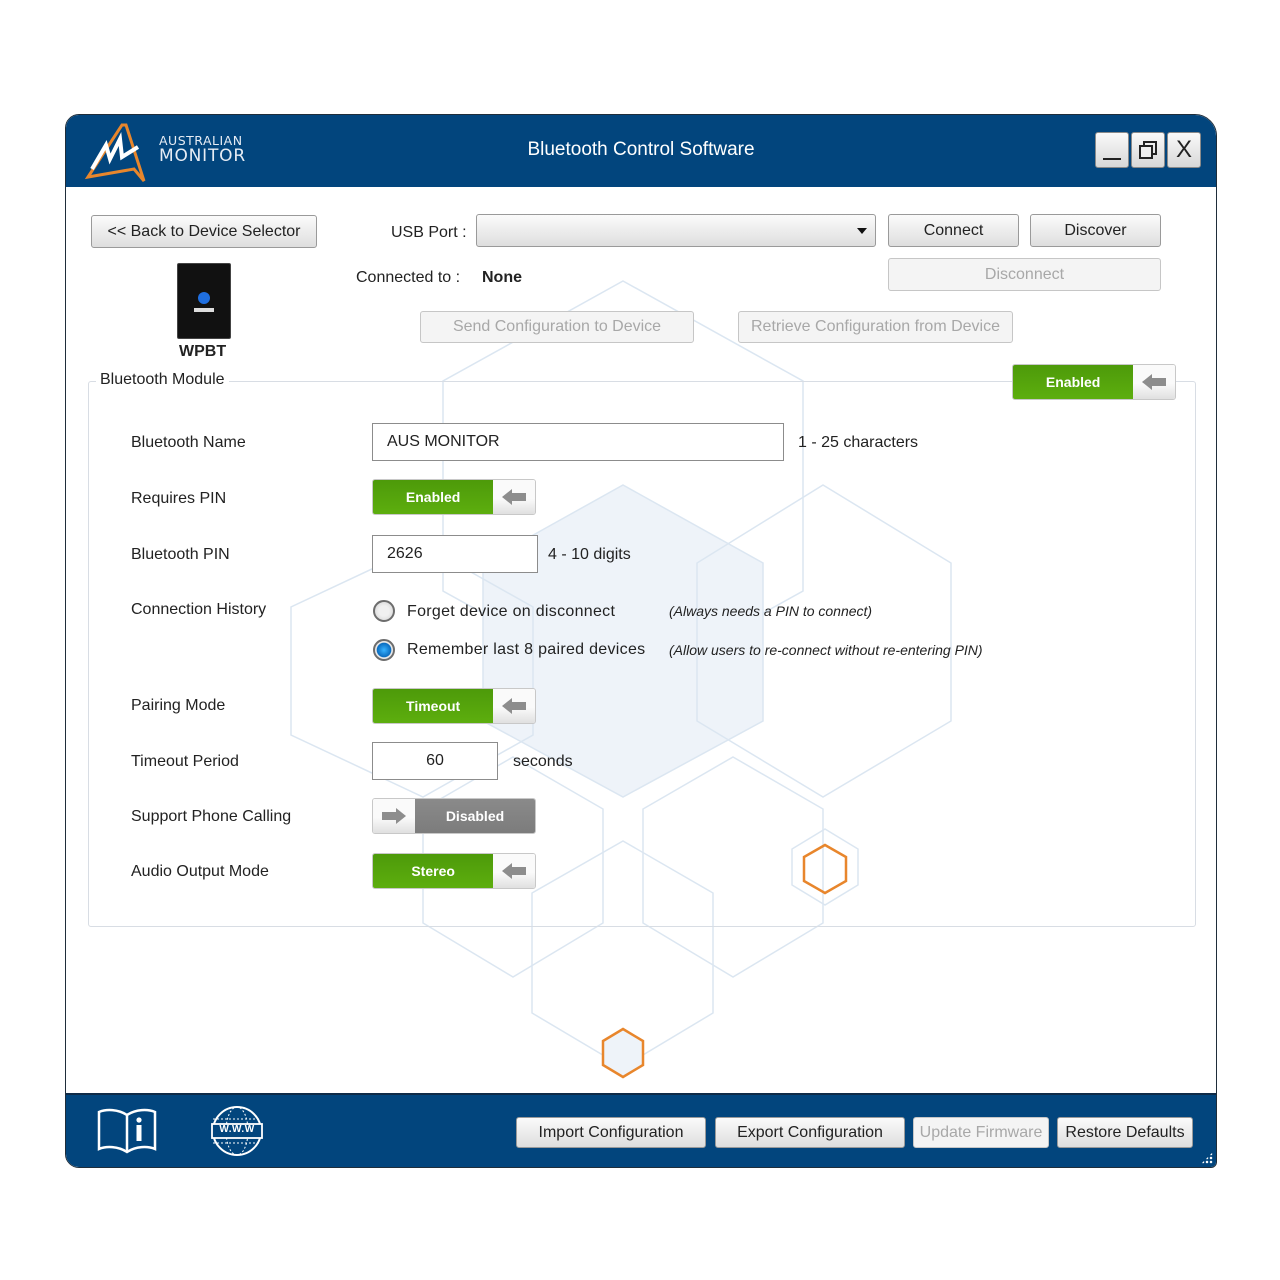  What do you see at coordinates (394, 816) in the screenshot?
I see `arrow-right-icon` at bounding box center [394, 816].